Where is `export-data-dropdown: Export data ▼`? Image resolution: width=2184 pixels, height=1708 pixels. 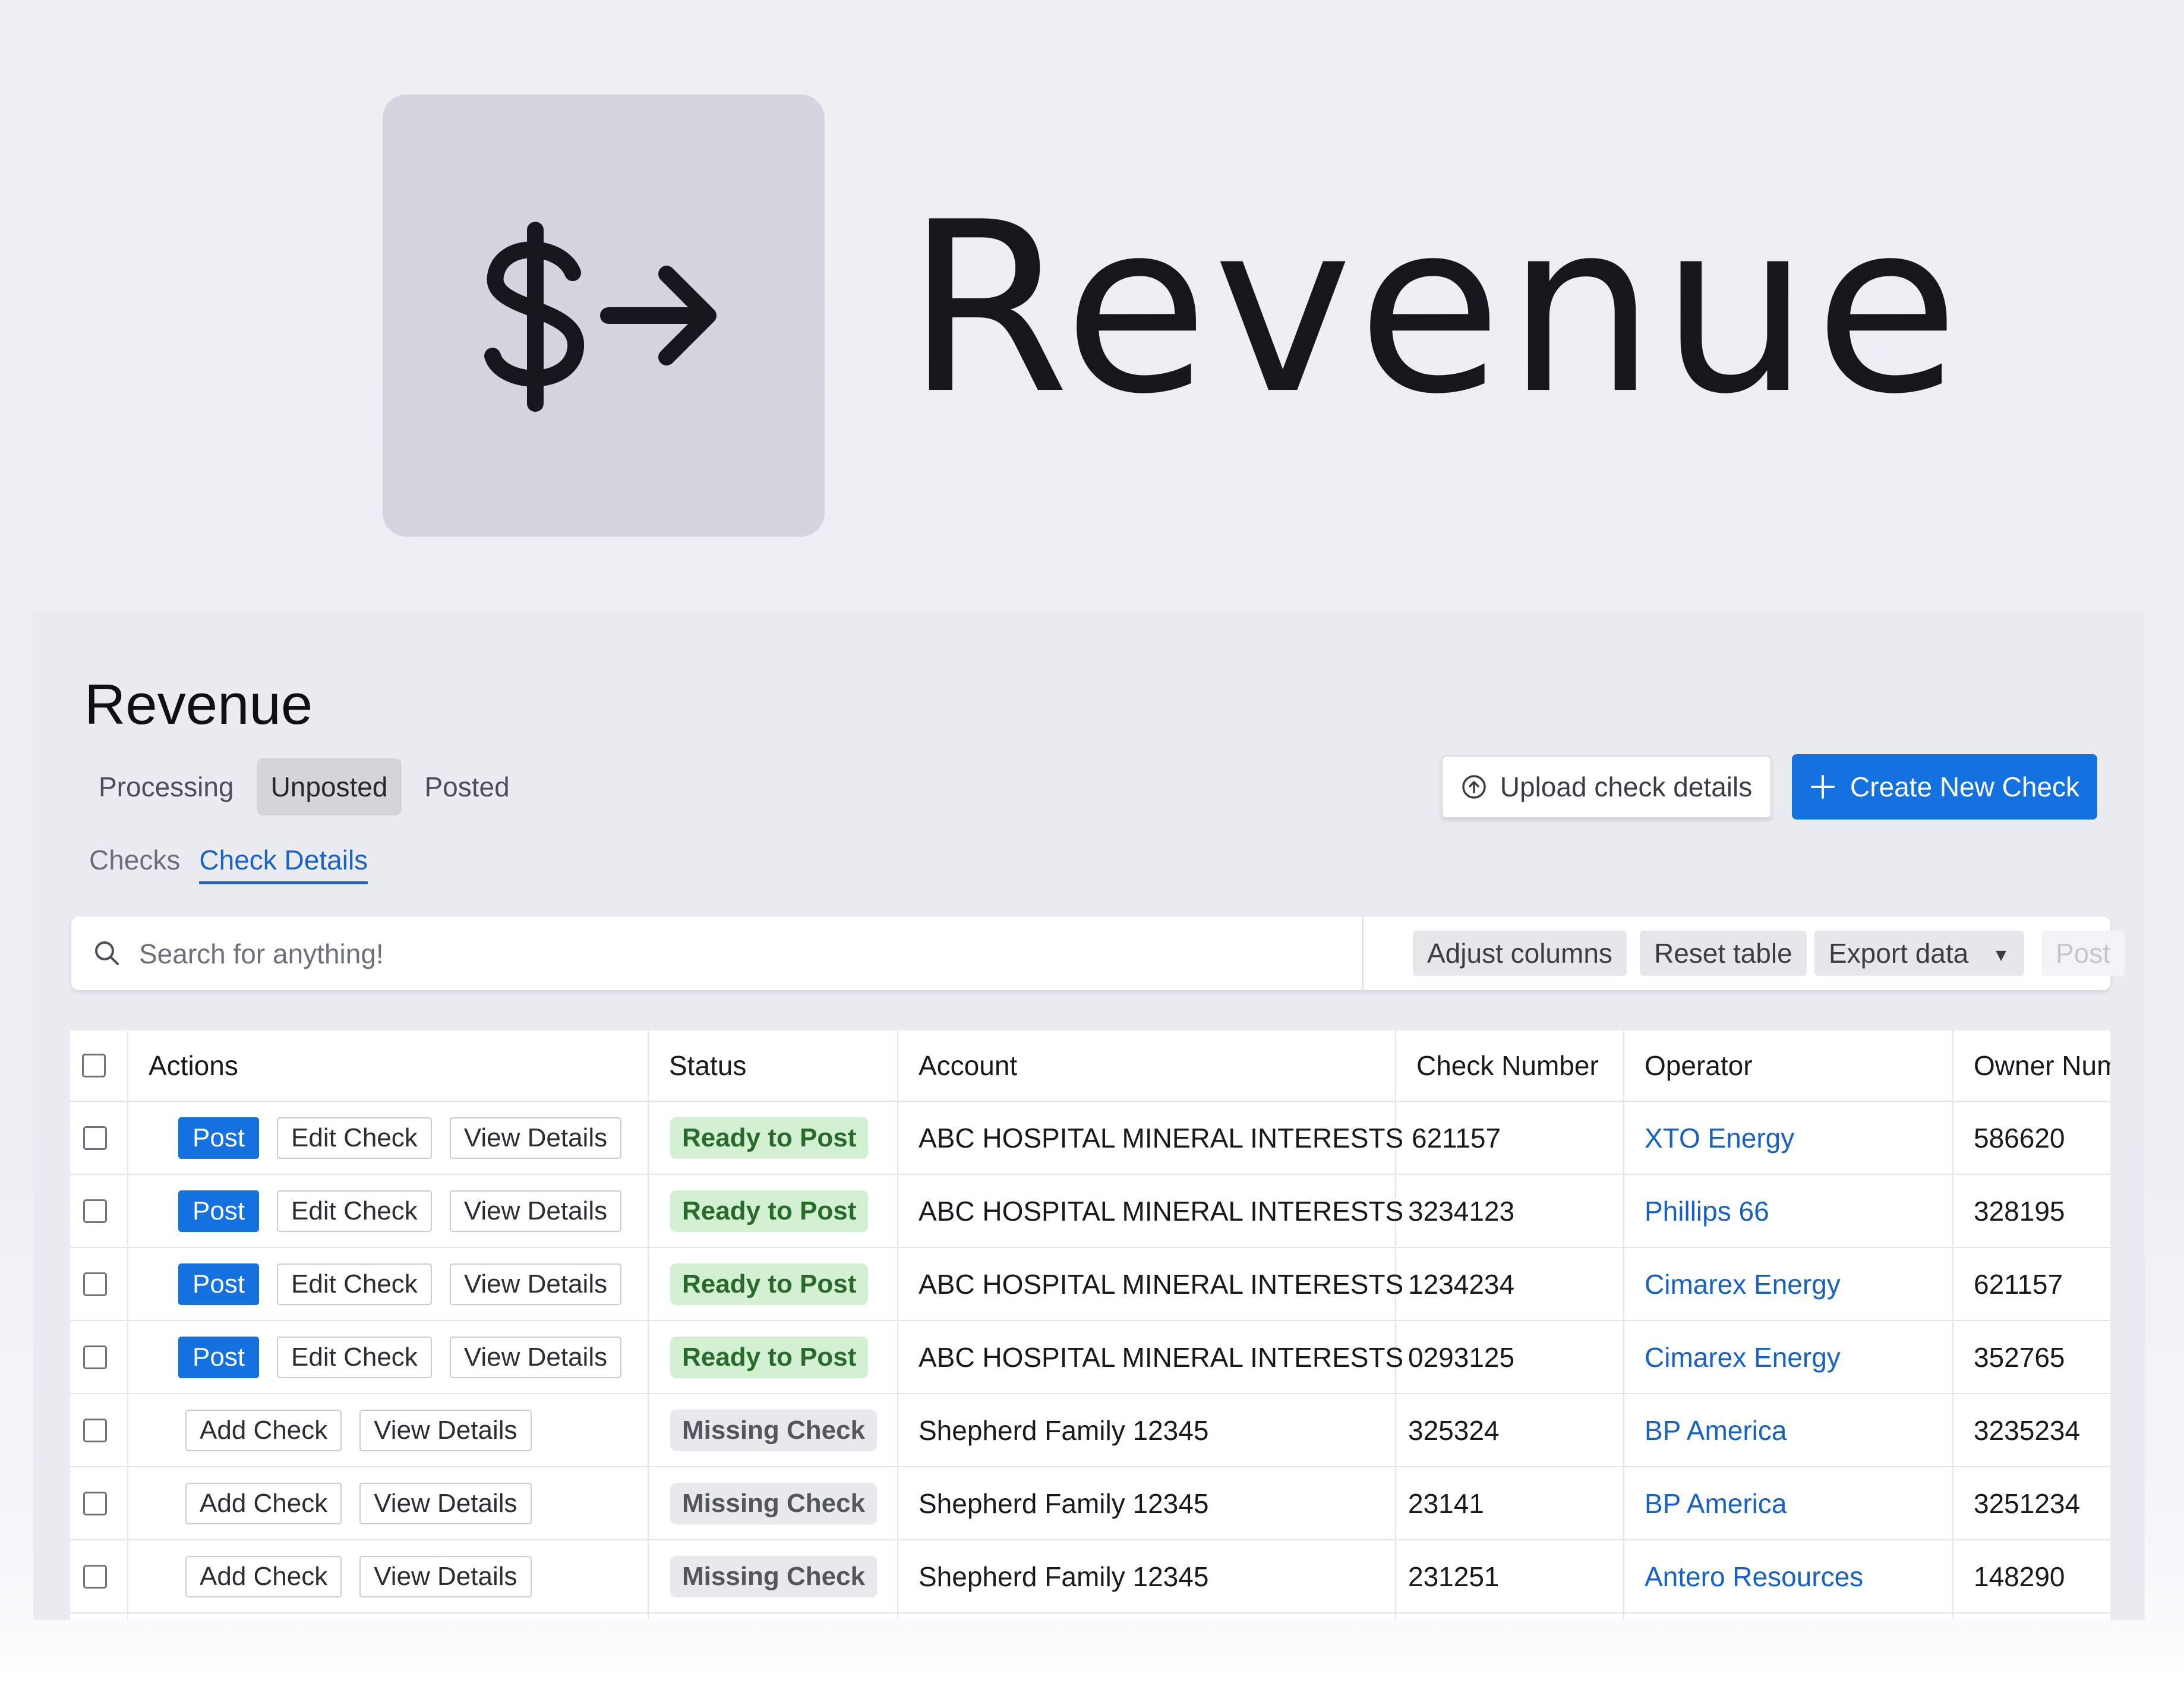
export-data-dropdown: Export data ▼ is located at coordinates (1919, 953).